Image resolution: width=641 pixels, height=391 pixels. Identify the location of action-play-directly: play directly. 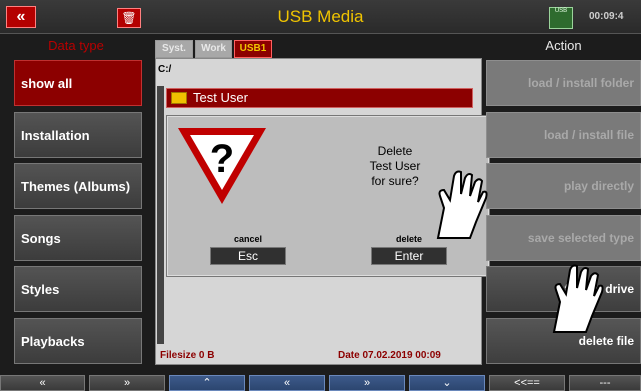
(563, 186).